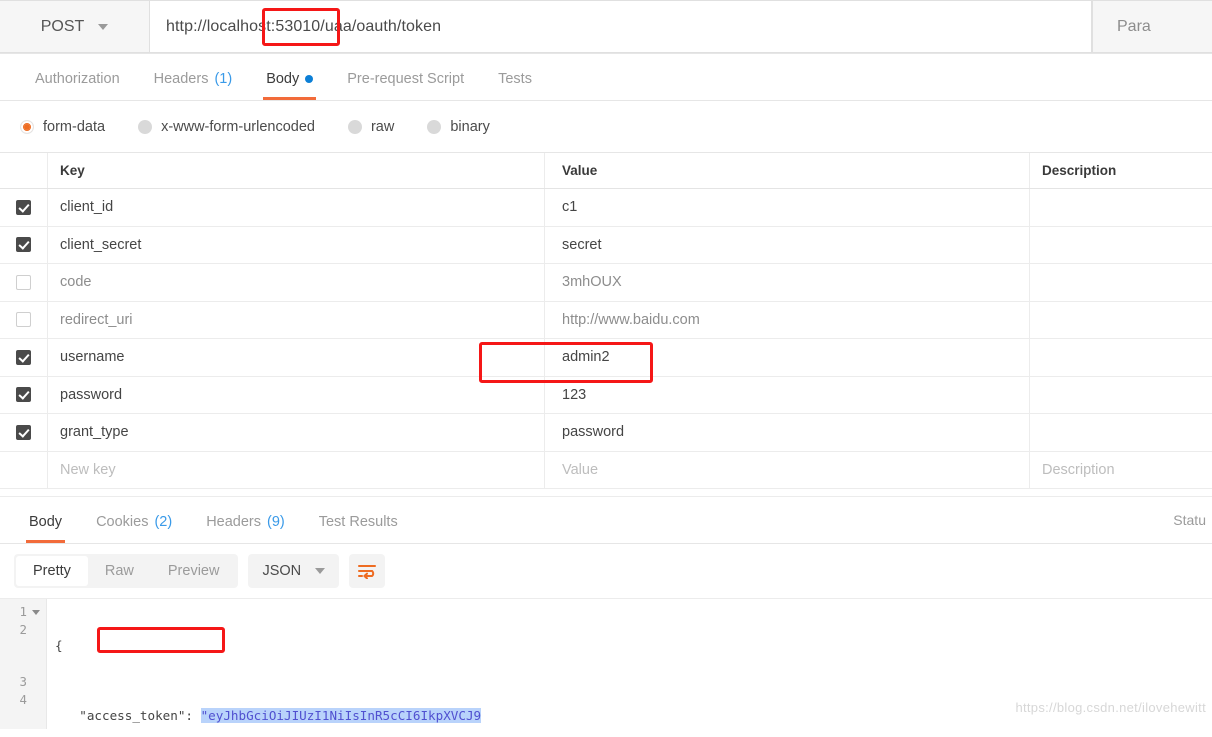 Image resolution: width=1212 pixels, height=737 pixels. I want to click on row-value: 3mhOUX, so click(787, 282).